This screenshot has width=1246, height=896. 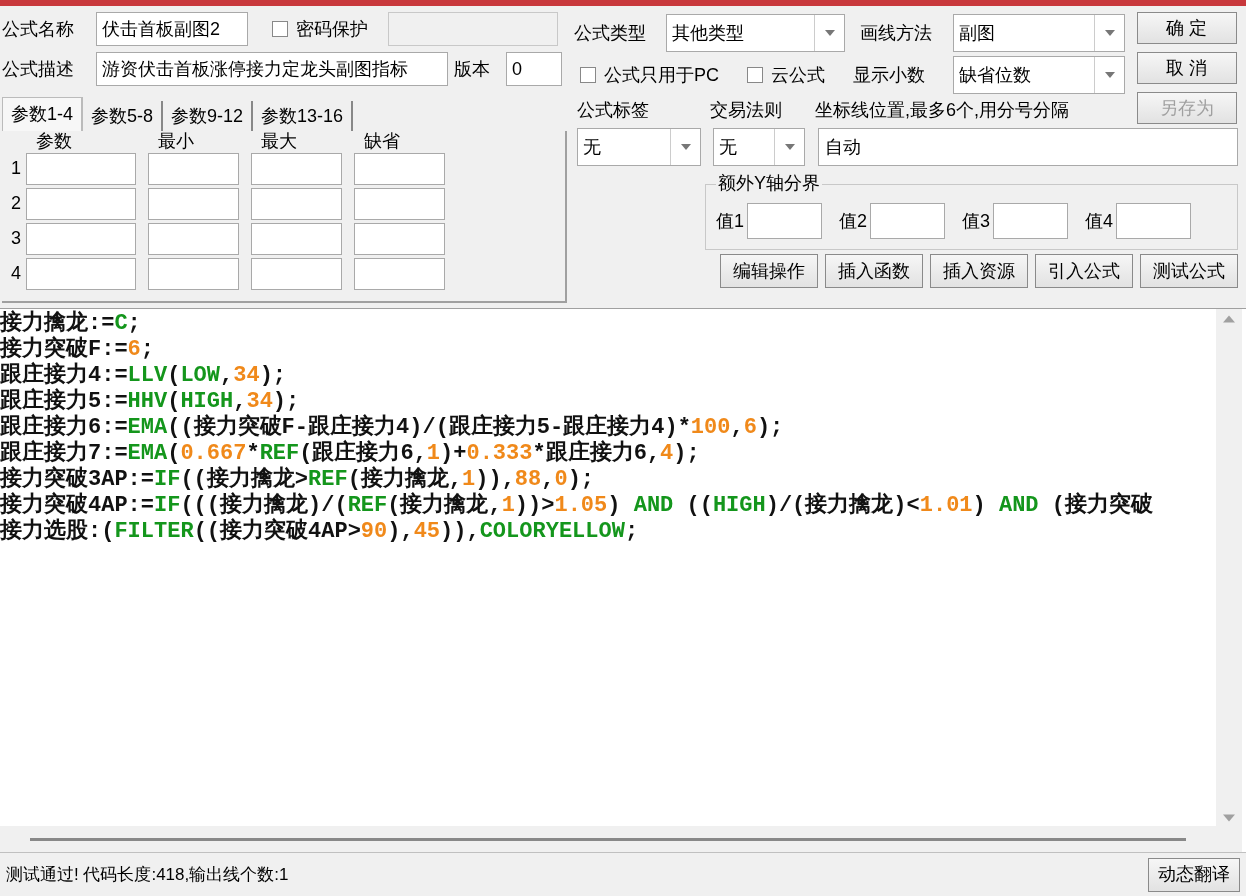 What do you see at coordinates (16, 203) in the screenshot?
I see `row-number: 2` at bounding box center [16, 203].